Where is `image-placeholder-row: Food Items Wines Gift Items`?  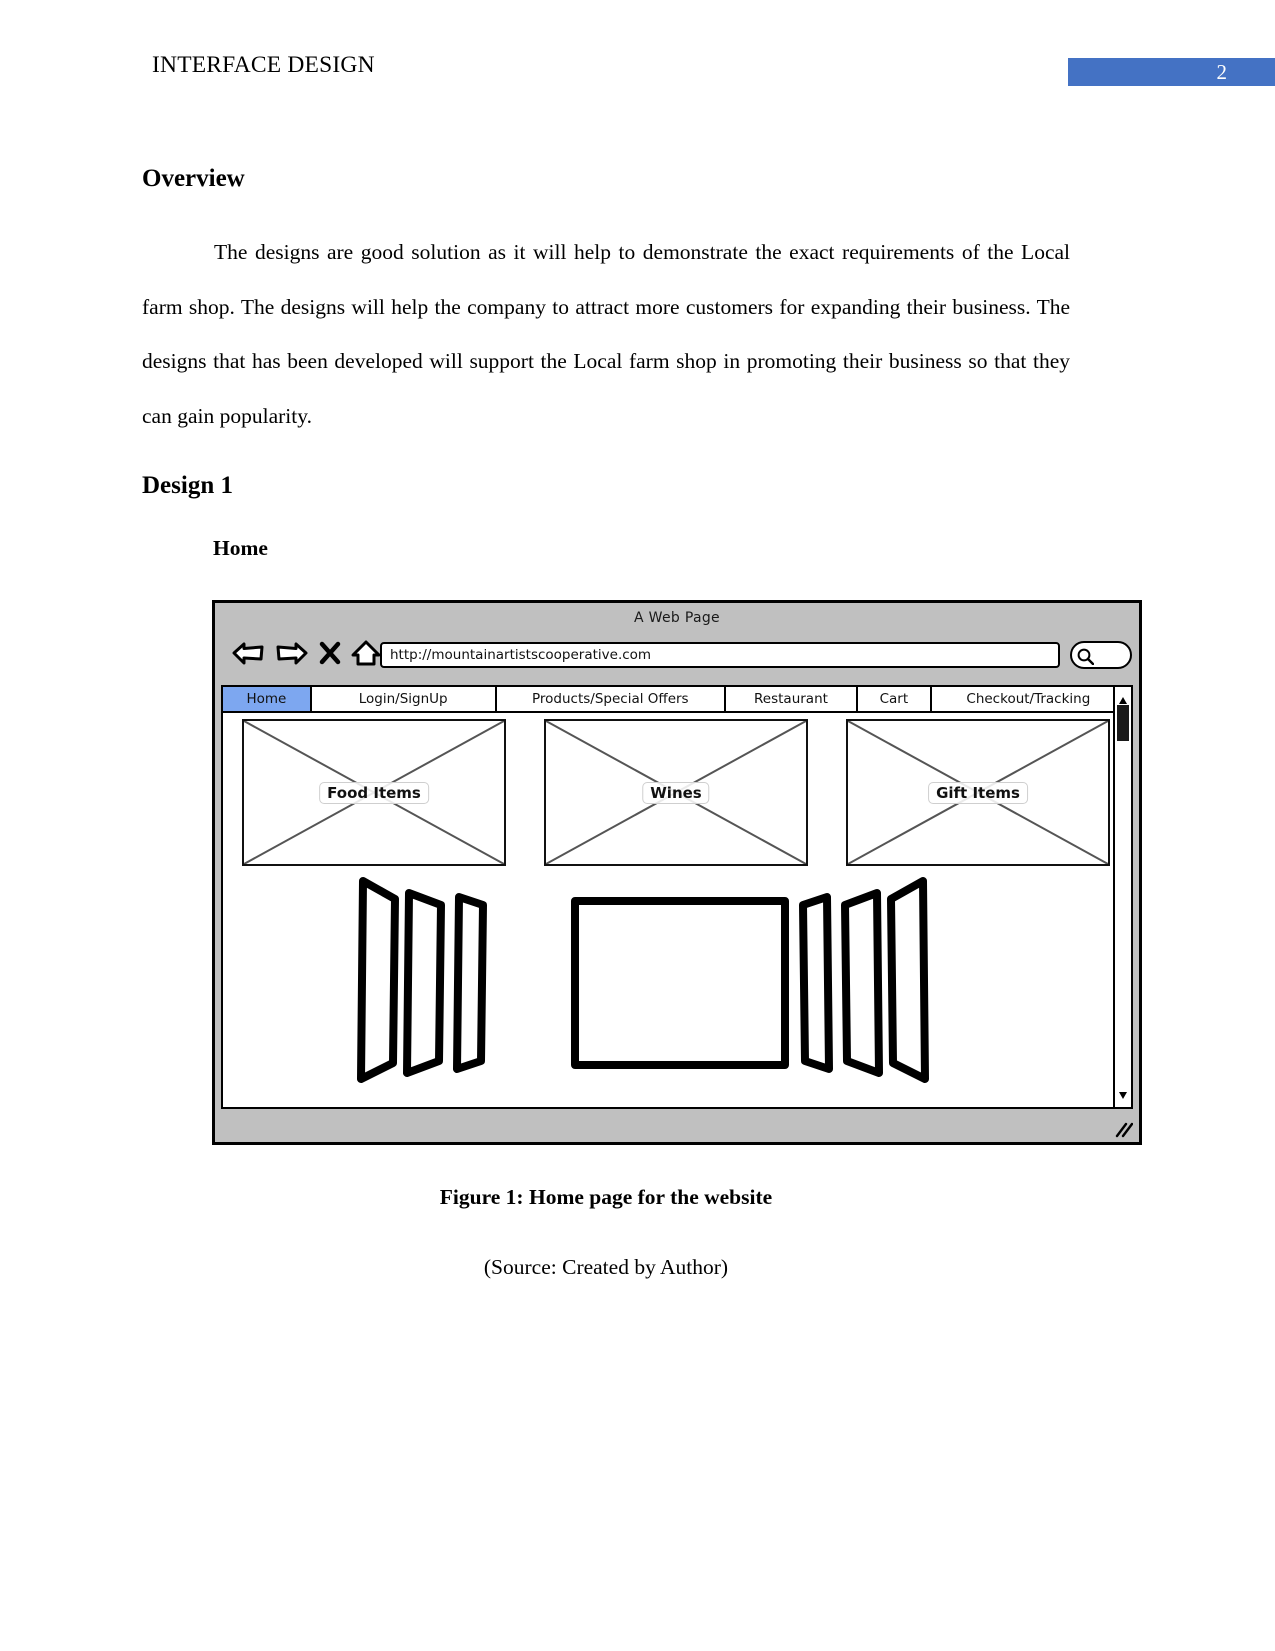 image-placeholder-row: Food Items Wines Gift Items is located at coordinates (674, 792).